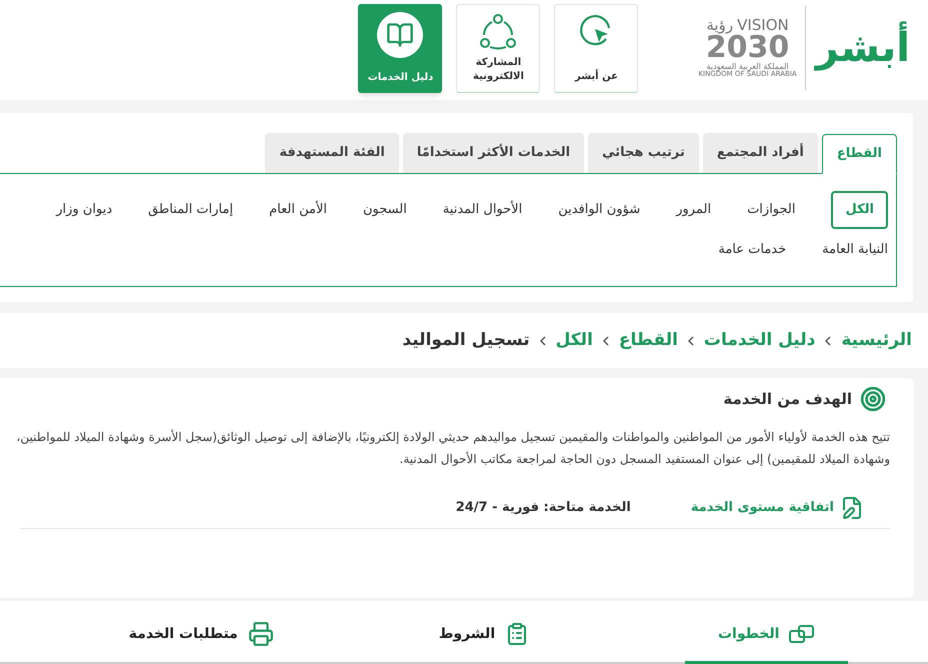 Image resolution: width=928 pixels, height=664 pixels. What do you see at coordinates (694, 210) in the screenshot?
I see `category-link: المرور` at bounding box center [694, 210].